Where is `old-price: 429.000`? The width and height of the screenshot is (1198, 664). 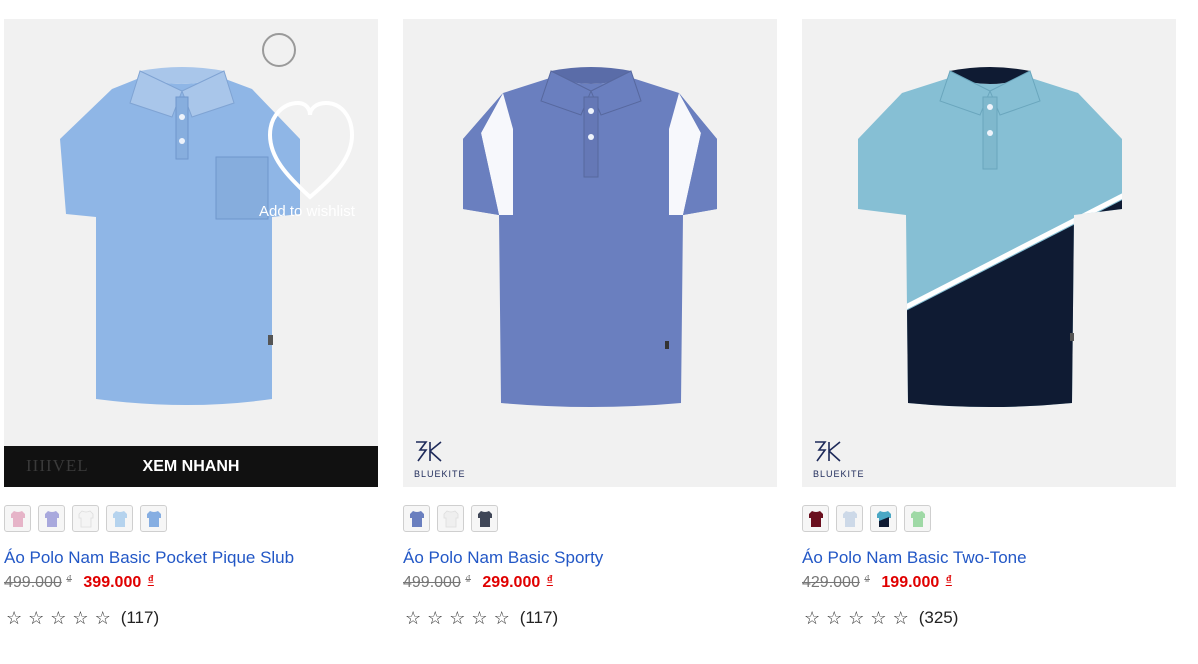
old-price: 429.000 is located at coordinates (831, 582).